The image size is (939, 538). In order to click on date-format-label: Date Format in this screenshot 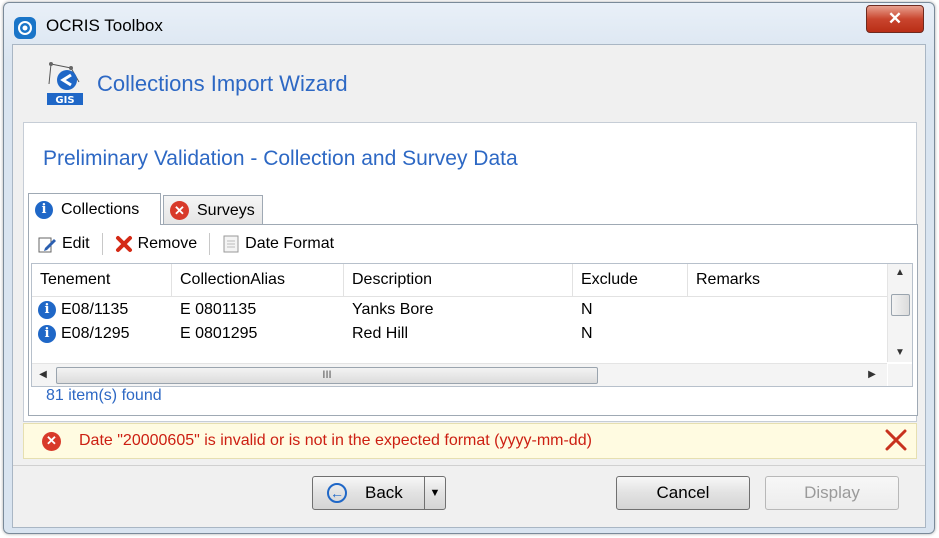, I will do `click(290, 243)`.